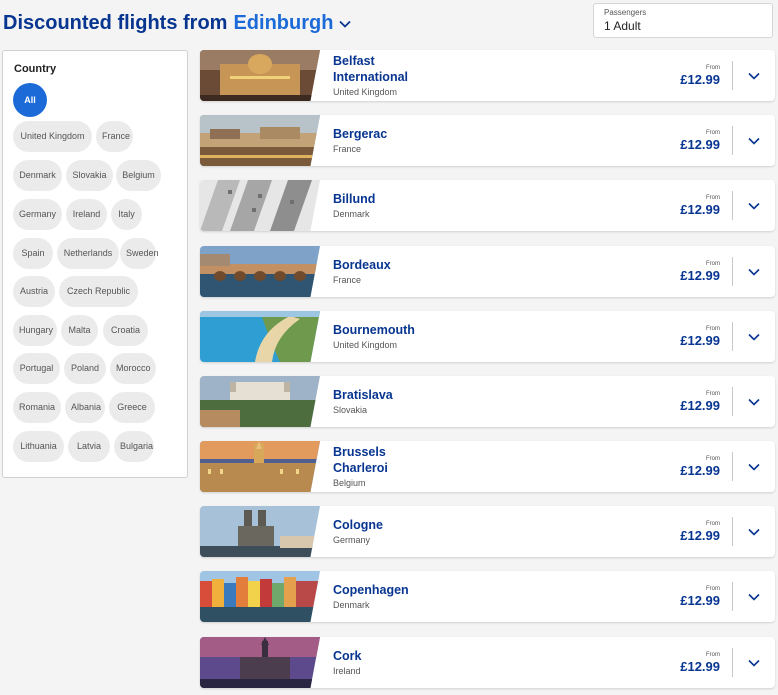  What do you see at coordinates (487, 140) in the screenshot?
I see `destination-card-bergerac: Bergerac France From £12.99` at bounding box center [487, 140].